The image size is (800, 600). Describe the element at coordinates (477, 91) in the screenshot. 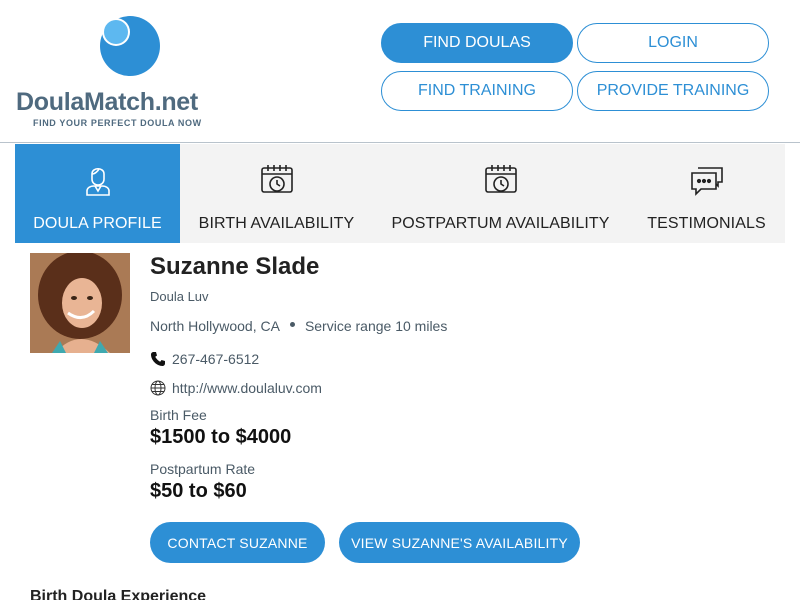

I see `find-training-button: FIND TRAINING` at that location.